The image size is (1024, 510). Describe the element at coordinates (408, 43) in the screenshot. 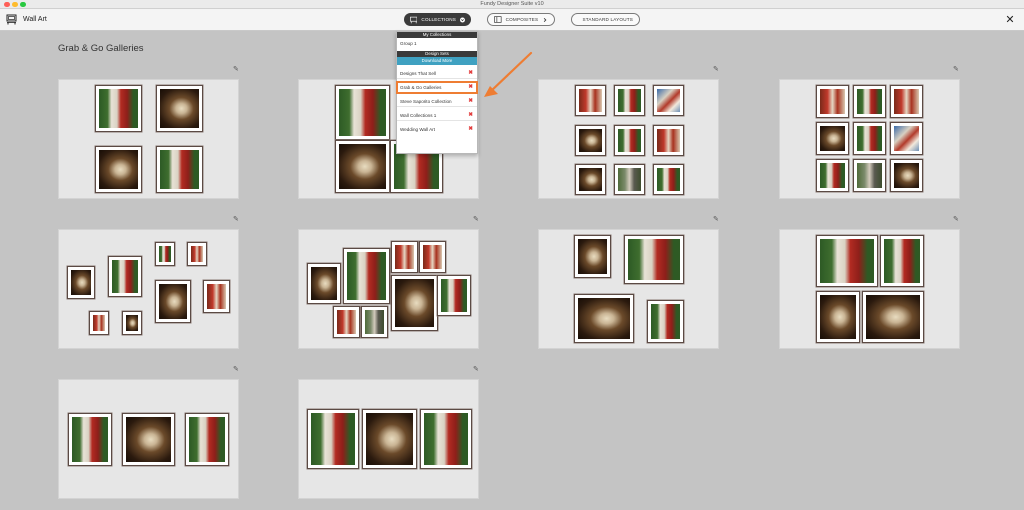

I see `collection-item-label: Group 1` at that location.